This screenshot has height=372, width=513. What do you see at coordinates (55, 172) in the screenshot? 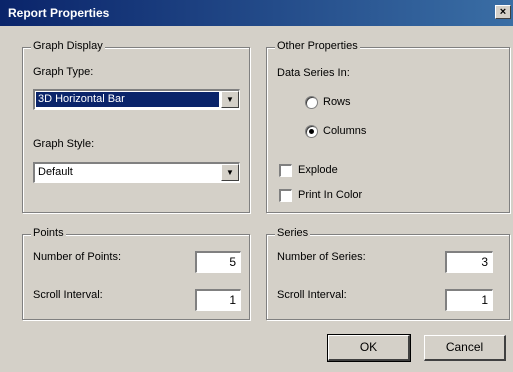
I see `graph-style-value: Default` at bounding box center [55, 172].